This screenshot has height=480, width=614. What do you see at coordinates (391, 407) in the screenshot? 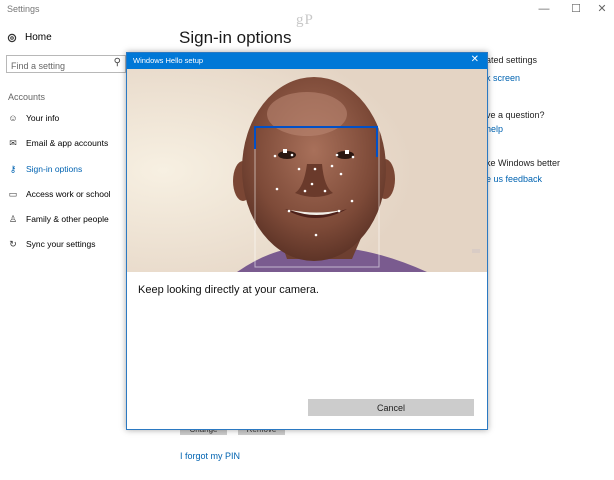
I see `cancel-button: Cancel` at bounding box center [391, 407].